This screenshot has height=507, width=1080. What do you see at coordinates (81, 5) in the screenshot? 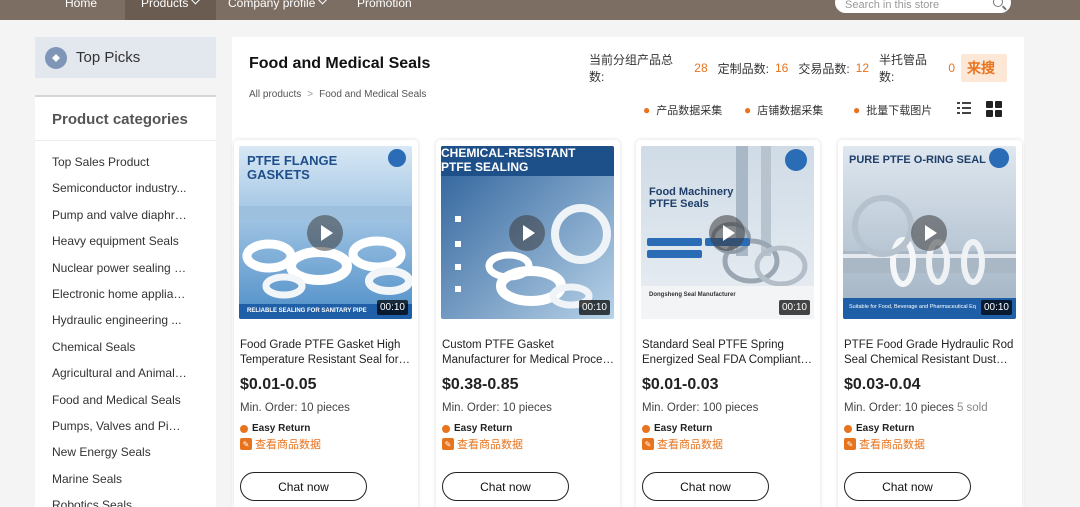
I see `nav-home-label: Home` at bounding box center [81, 5].